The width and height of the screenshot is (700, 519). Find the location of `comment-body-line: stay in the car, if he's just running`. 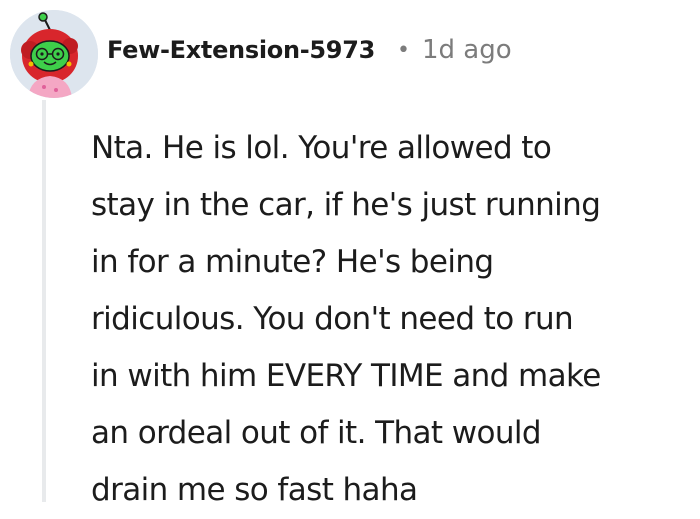

comment-body-line: stay in the car, if he's just running is located at coordinates (346, 205).